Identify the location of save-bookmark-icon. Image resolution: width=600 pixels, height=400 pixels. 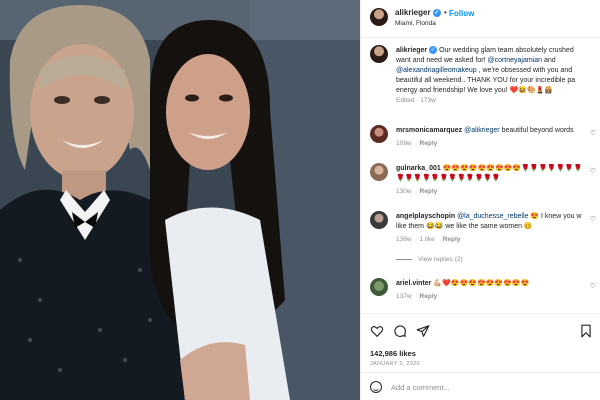
(586, 331).